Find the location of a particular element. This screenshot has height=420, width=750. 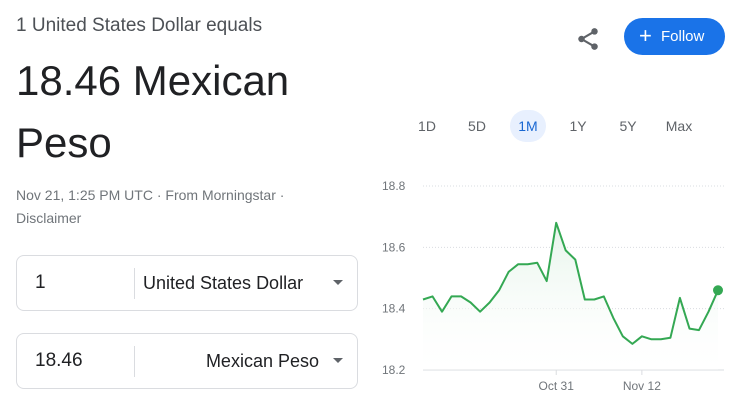

range-tab-5d: 5D is located at coordinates (477, 126).